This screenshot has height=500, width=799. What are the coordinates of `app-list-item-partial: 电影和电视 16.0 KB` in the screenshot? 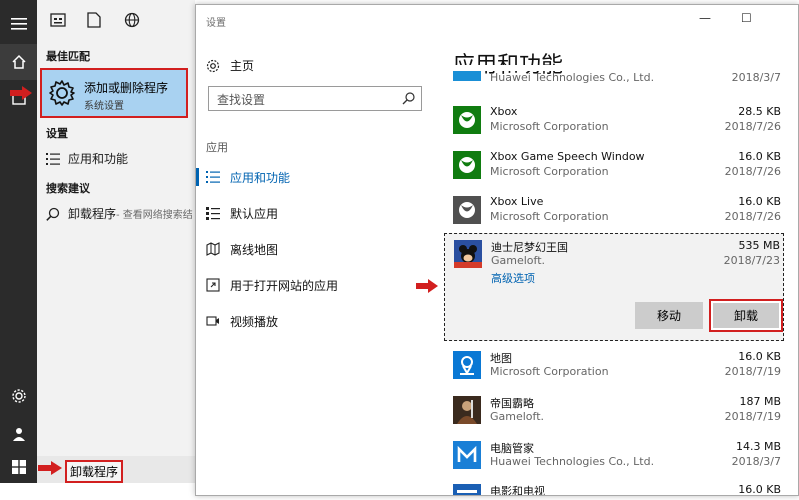 It's located at (614, 486).